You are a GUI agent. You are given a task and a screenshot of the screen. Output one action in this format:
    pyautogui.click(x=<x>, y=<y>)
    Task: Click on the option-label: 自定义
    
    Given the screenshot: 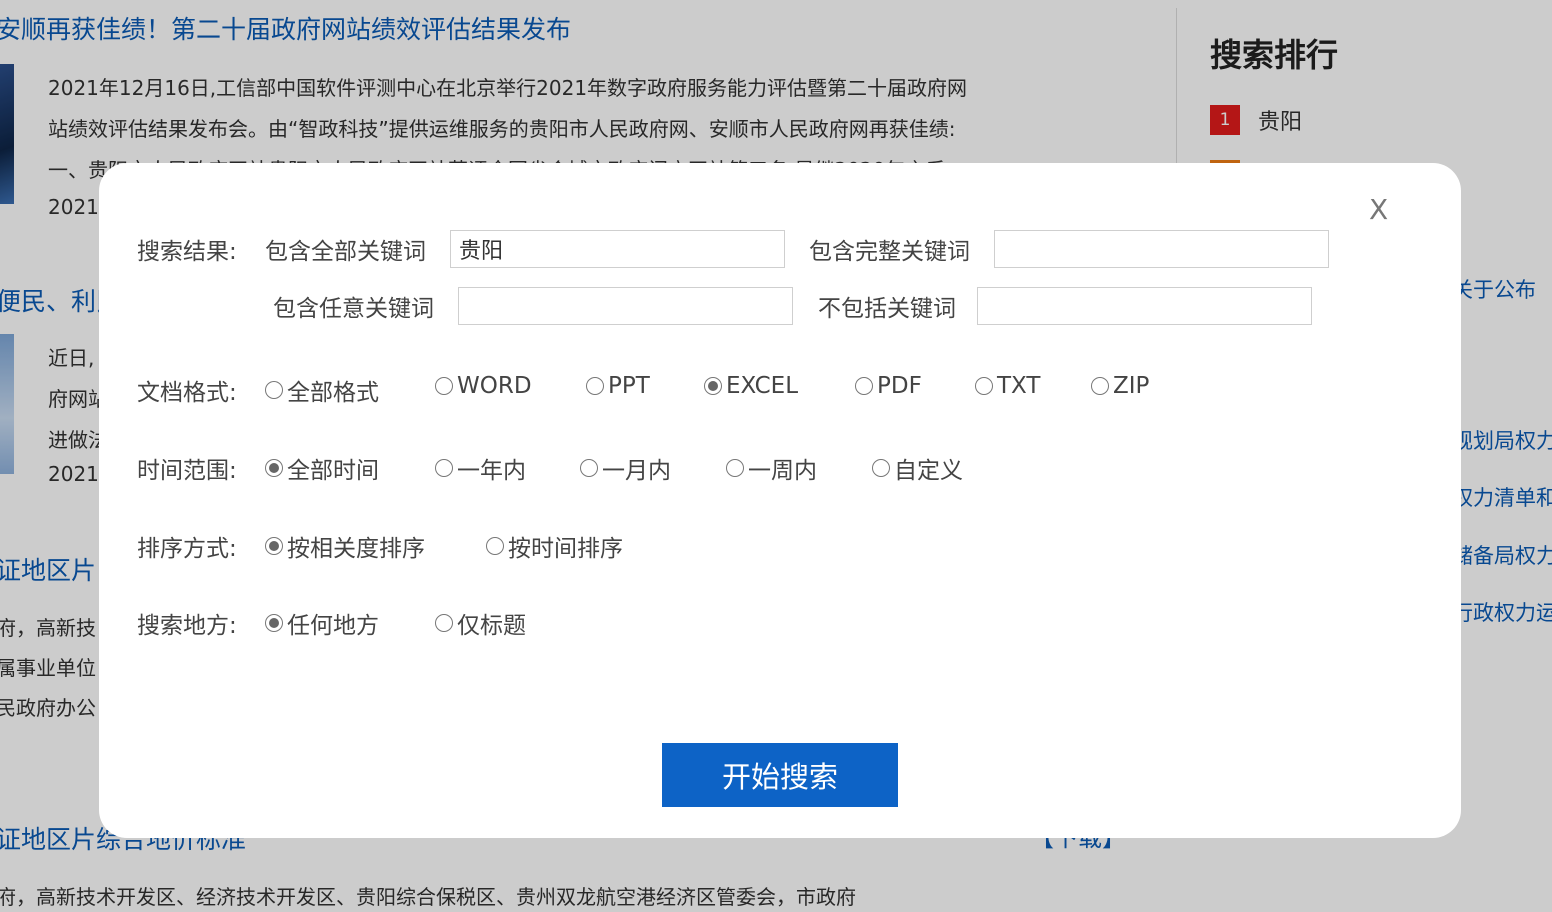 What is the action you would take?
    pyautogui.click(x=928, y=471)
    